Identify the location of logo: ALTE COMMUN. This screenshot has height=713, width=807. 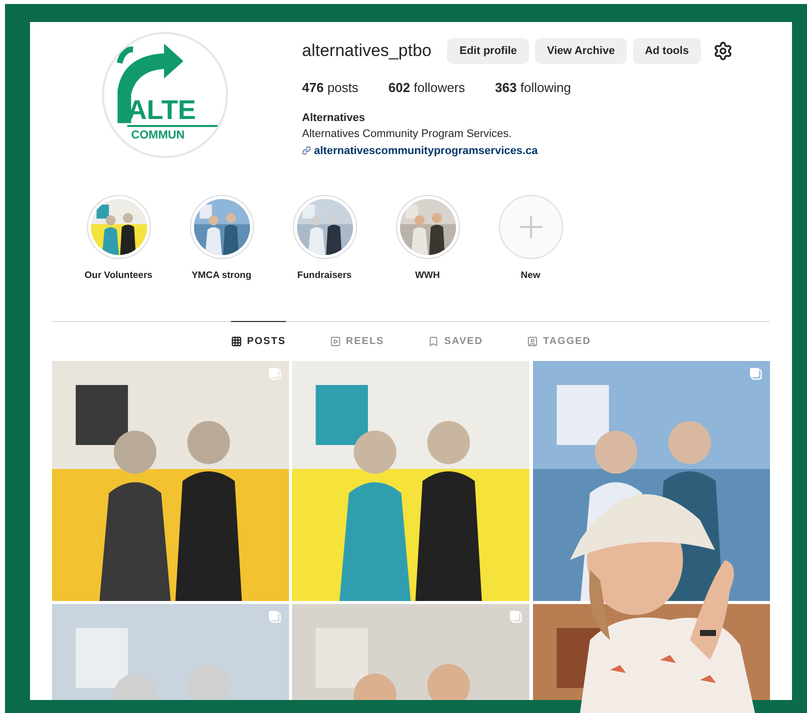
(165, 95).